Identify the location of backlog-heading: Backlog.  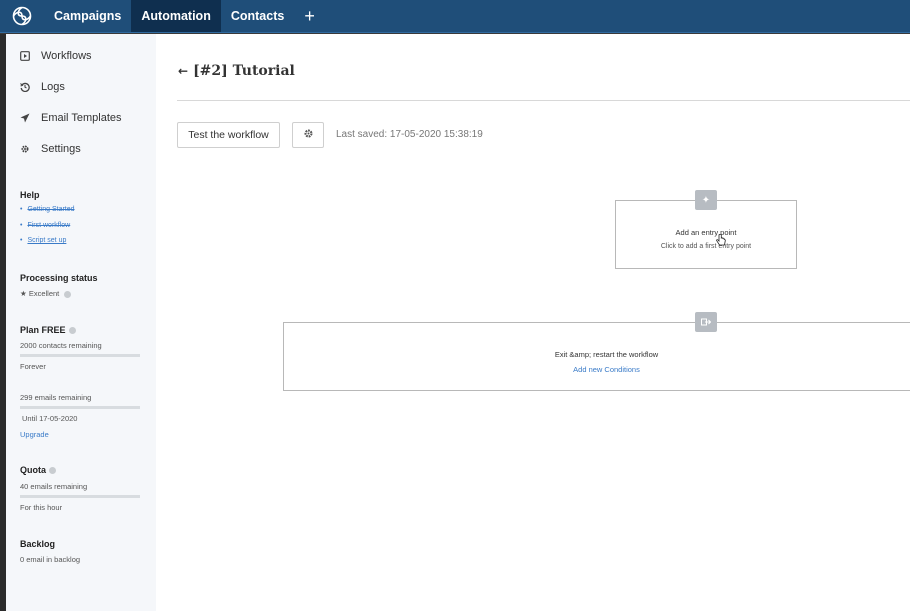
(38, 544).